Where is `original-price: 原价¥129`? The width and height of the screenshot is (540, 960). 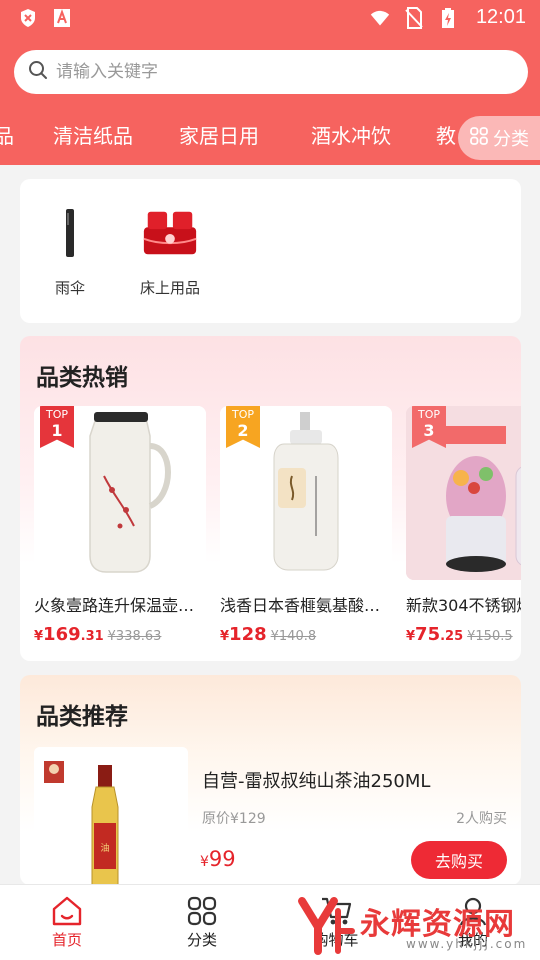
original-price: 原价¥129 is located at coordinates (234, 819).